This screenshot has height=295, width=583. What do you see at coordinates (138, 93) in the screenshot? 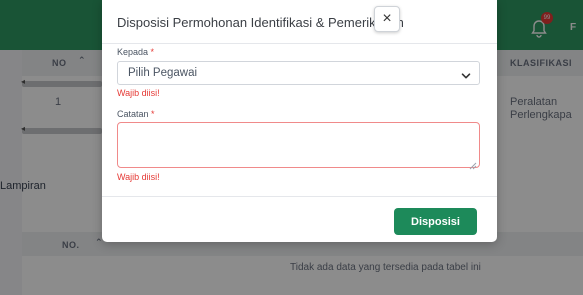
I see `kepada-error: Wajib diisi!` at bounding box center [138, 93].